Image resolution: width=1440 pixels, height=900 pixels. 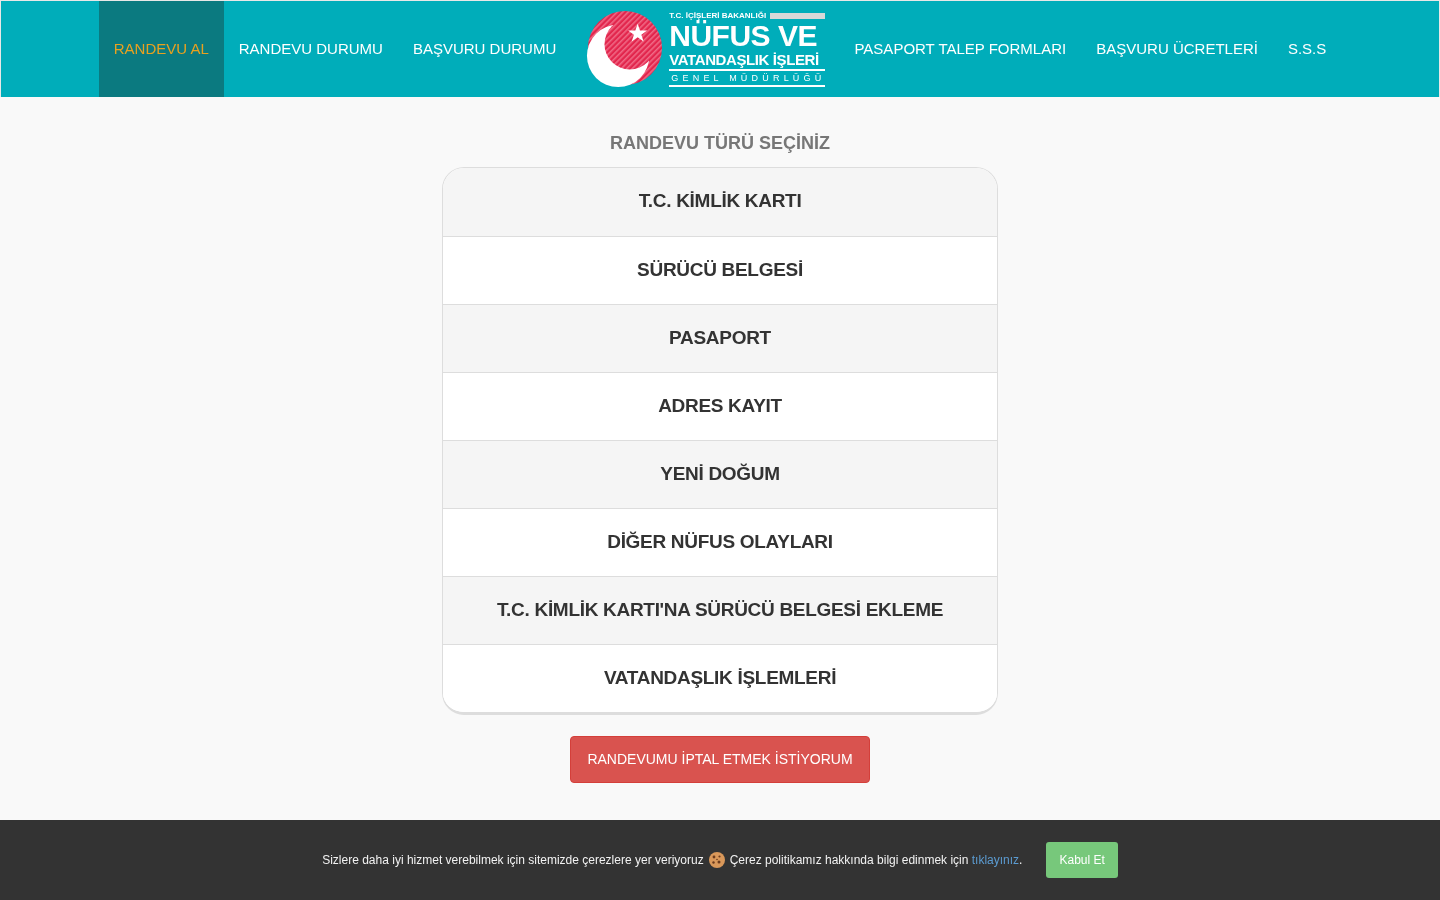 I want to click on nav-link: S.S.S, so click(x=1307, y=49).